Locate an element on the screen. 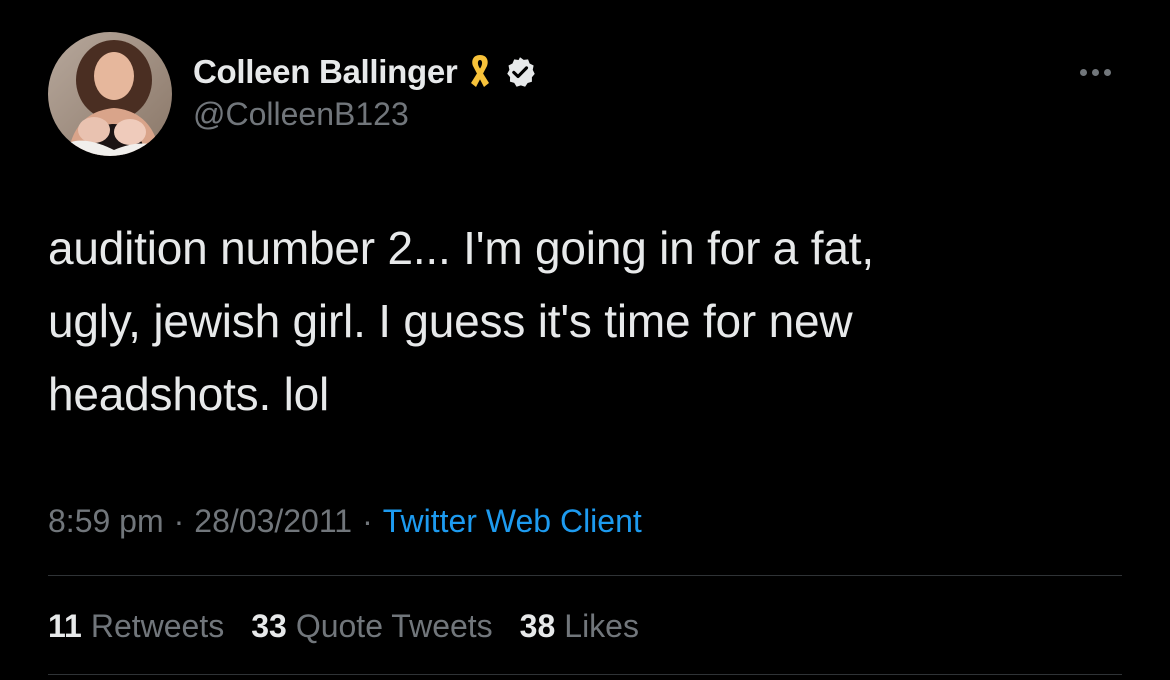  likes-label: Likes is located at coordinates (601, 625).